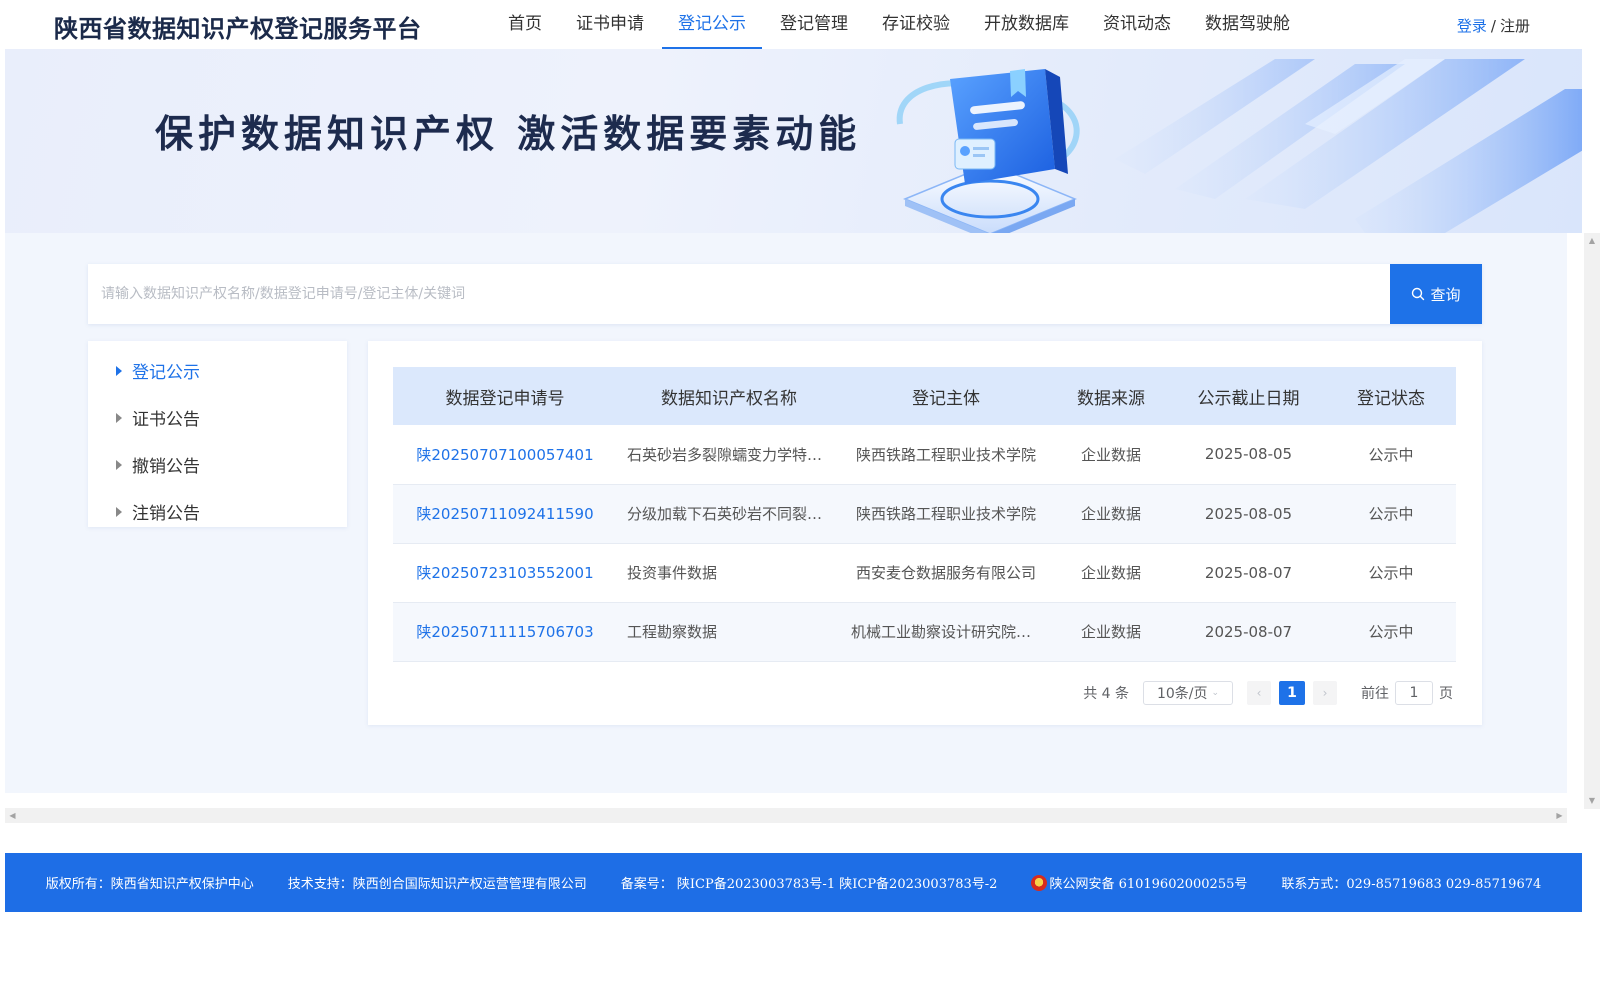 The width and height of the screenshot is (1600, 1000). Describe the element at coordinates (217, 417) in the screenshot. I see `sidebar-item-certificate-notice: 证书公告` at that location.